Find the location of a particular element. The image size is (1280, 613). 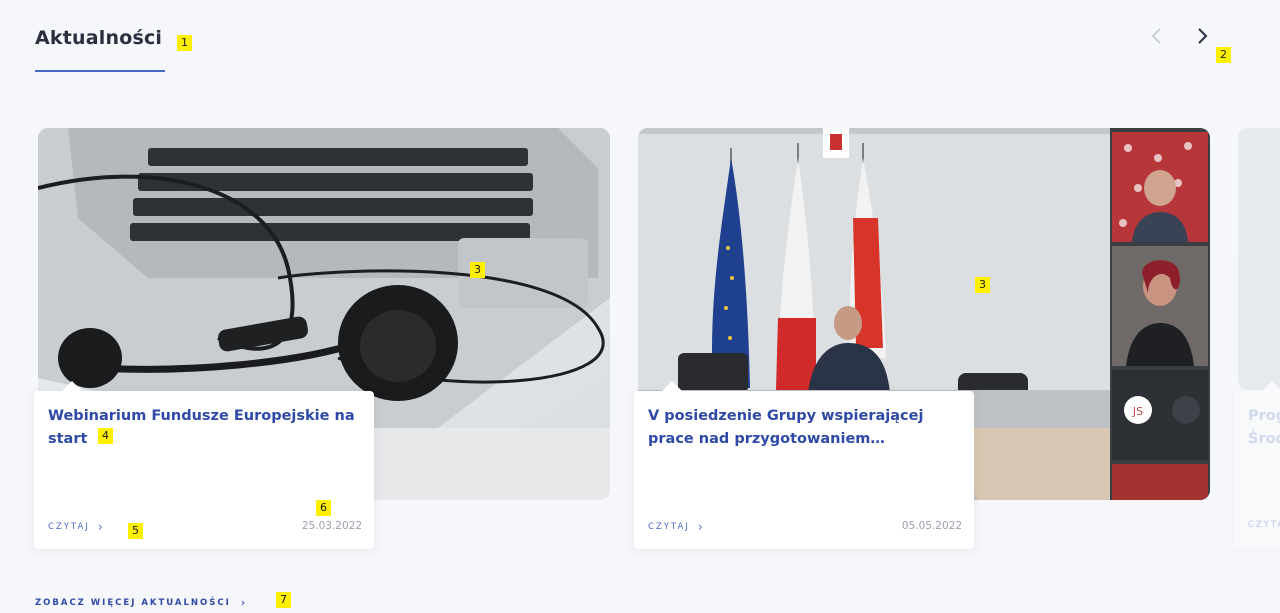

annotation-marker: 1 is located at coordinates (184, 43).